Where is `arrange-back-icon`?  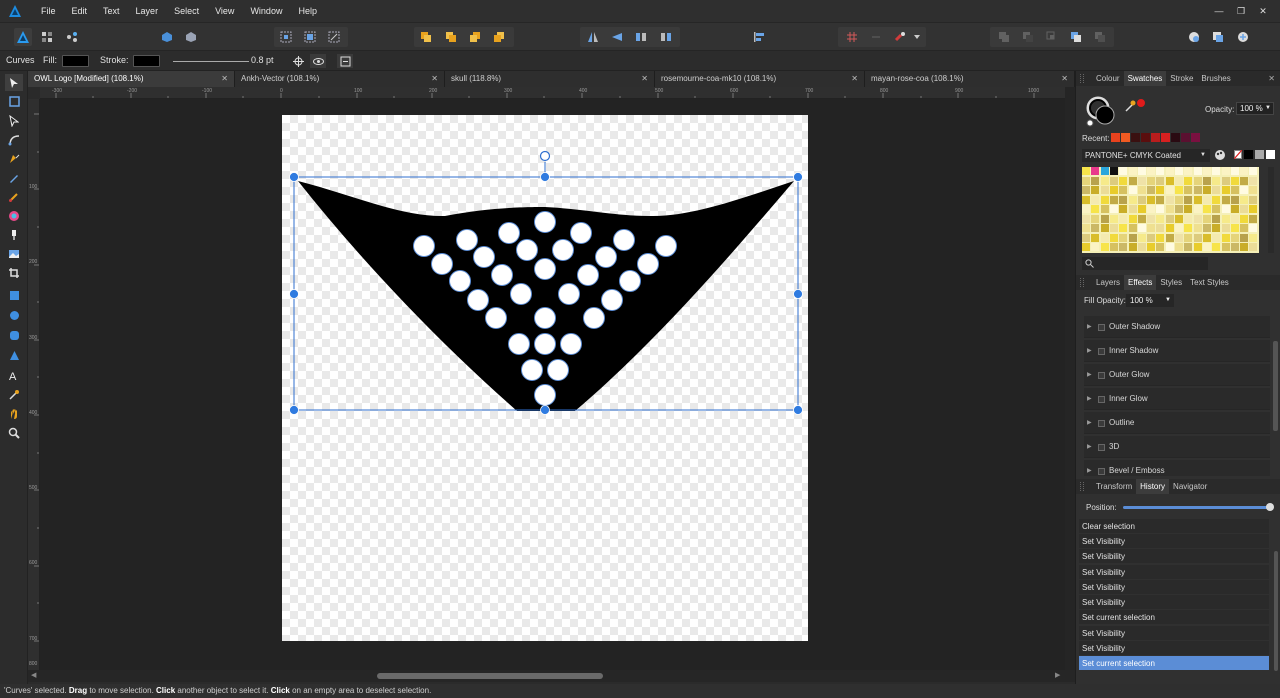
arrange-back-icon is located at coordinates (426, 37).